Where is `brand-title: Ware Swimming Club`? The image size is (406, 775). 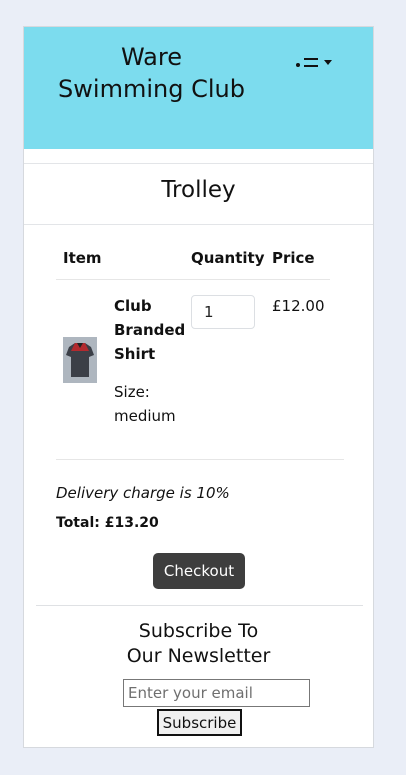
brand-title: Ware Swimming Club is located at coordinates (151, 73).